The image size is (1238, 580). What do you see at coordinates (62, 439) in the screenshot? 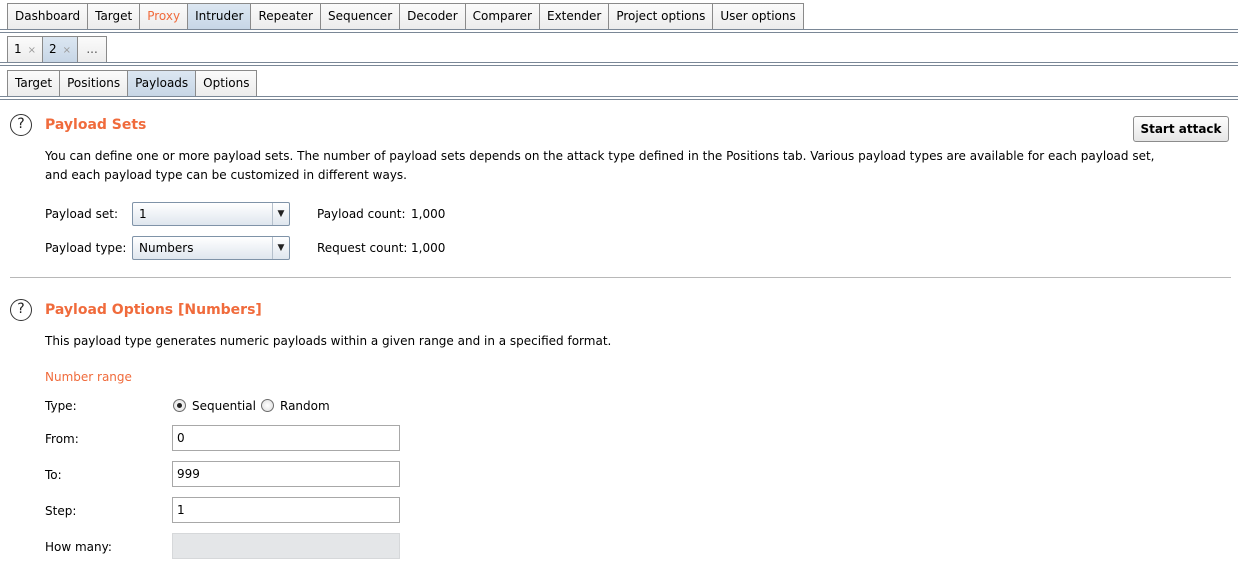
I see `from-label: From:` at bounding box center [62, 439].